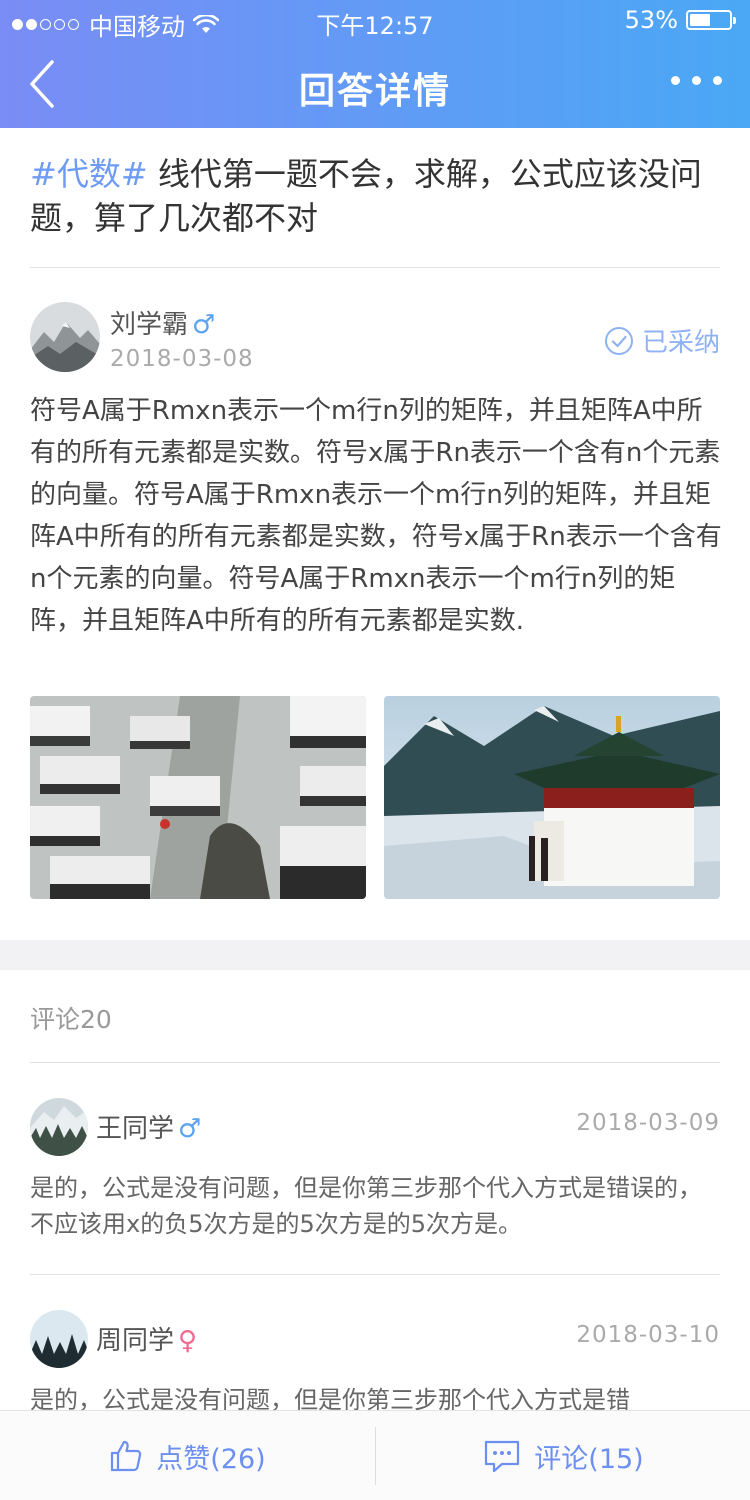 The width and height of the screenshot is (750, 1500). I want to click on nav-bar: 回答详情, so click(375, 84).